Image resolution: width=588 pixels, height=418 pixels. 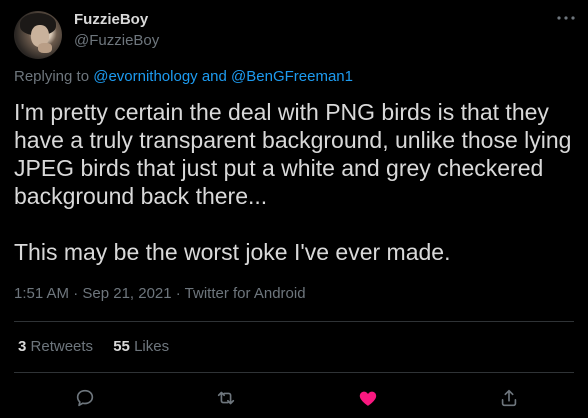 What do you see at coordinates (297, 33) in the screenshot?
I see `tweet-header: FuzzieBoy @FuzzieBoy` at bounding box center [297, 33].